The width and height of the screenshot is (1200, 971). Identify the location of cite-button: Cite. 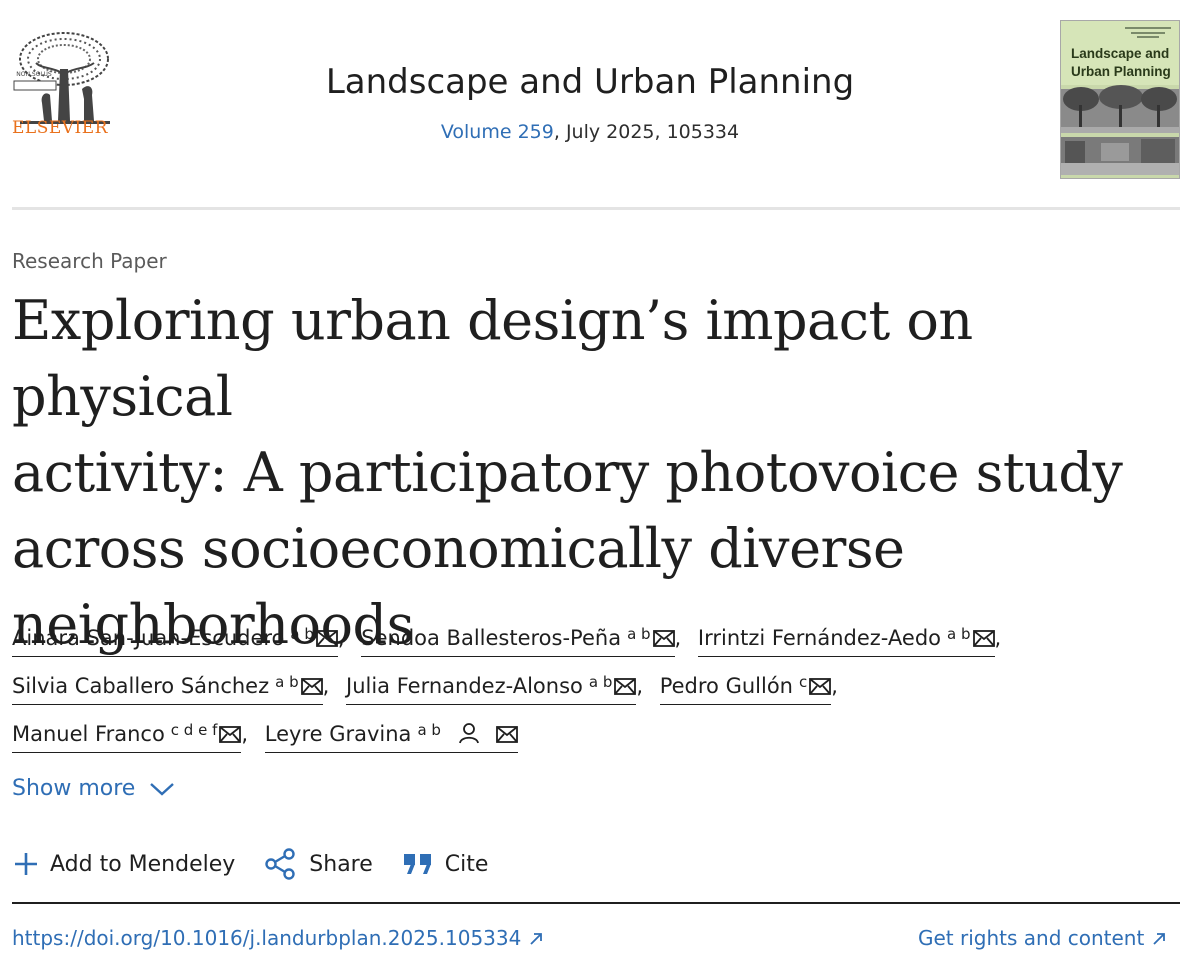
(446, 864).